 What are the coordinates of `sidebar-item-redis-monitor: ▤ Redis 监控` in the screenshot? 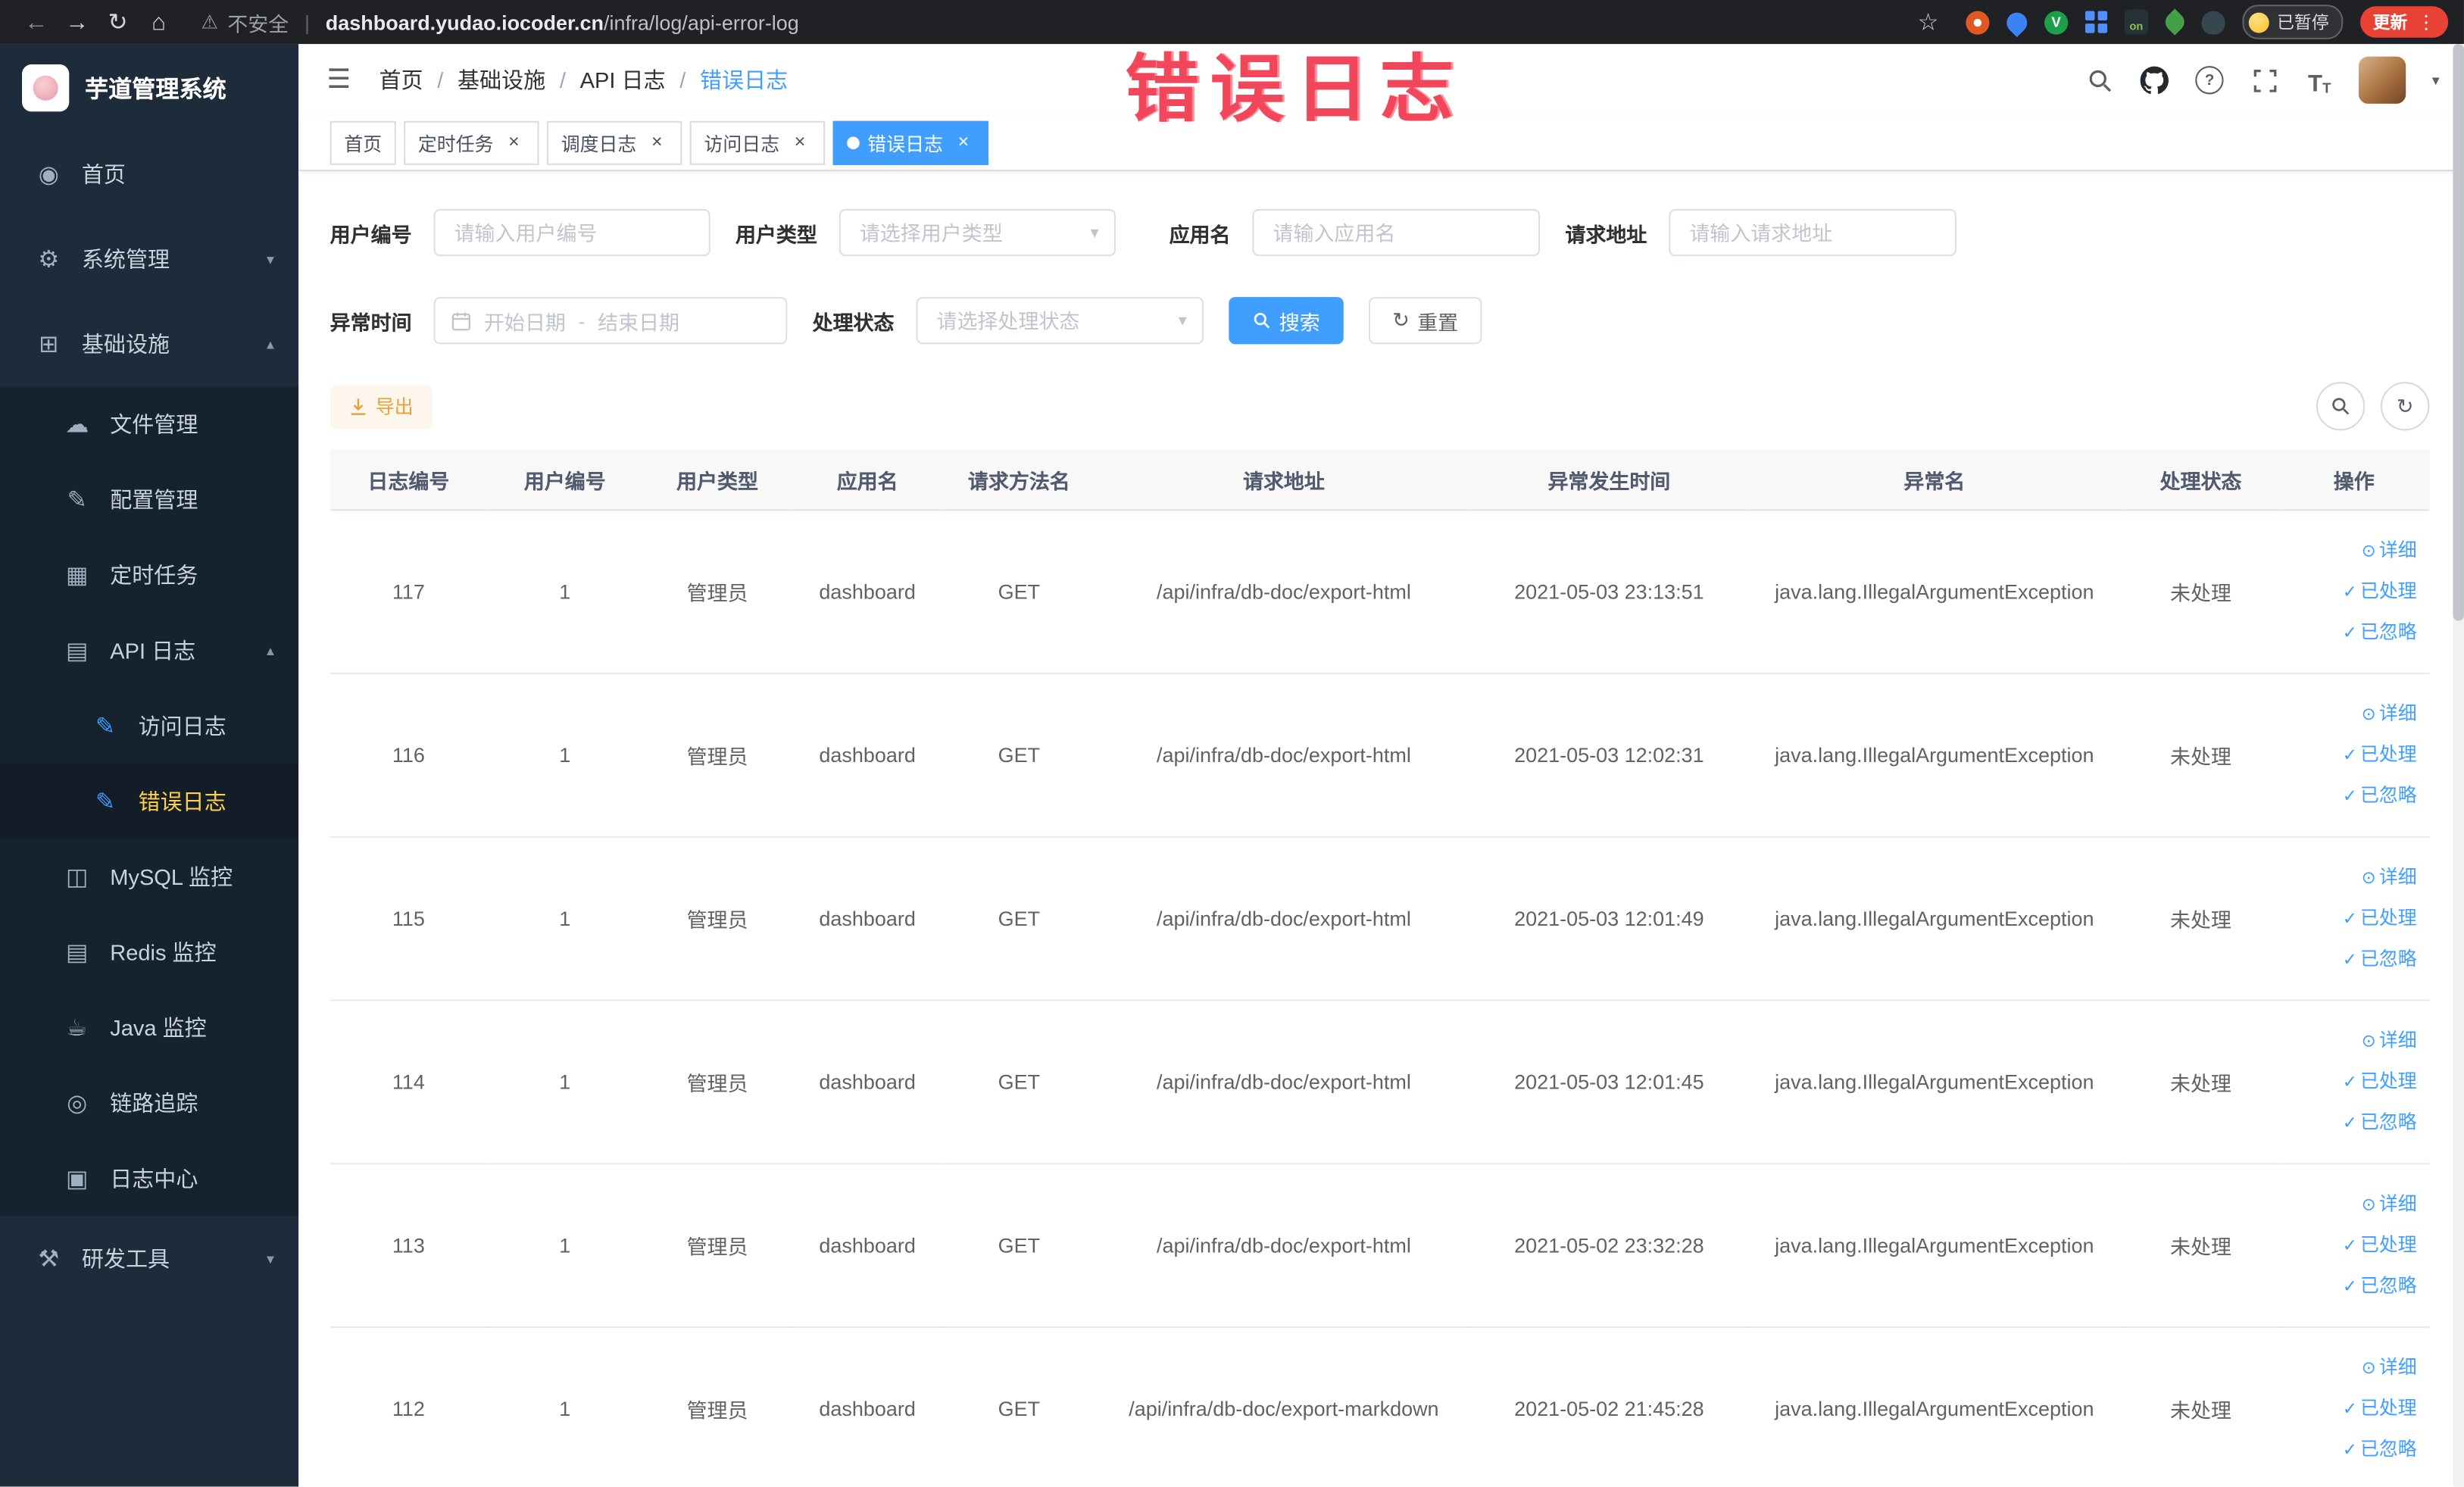 It's located at (149, 952).